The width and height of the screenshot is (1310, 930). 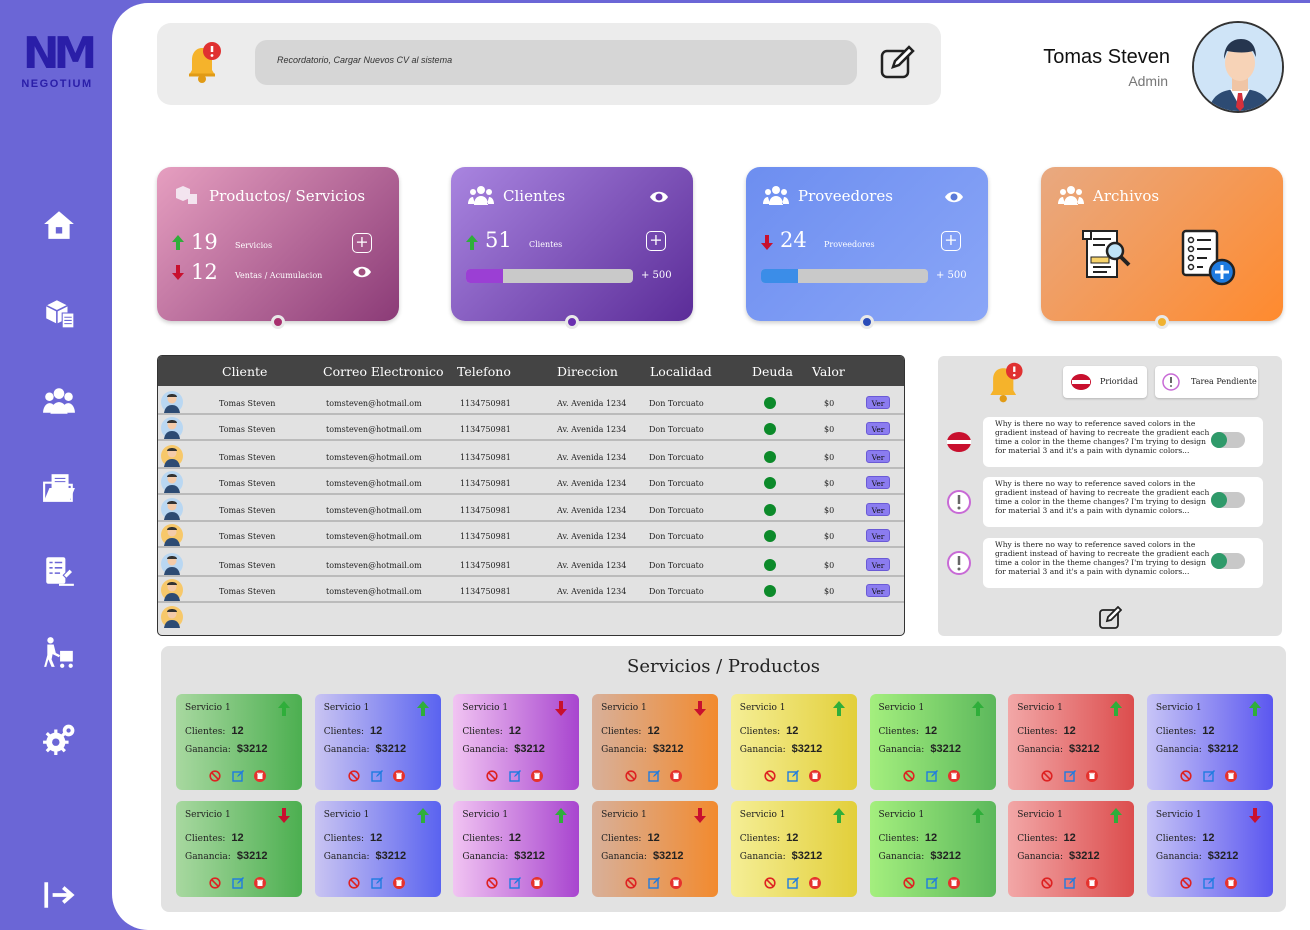 I want to click on pending-filter-chip: Tarea Pendiente, so click(x=1206, y=382).